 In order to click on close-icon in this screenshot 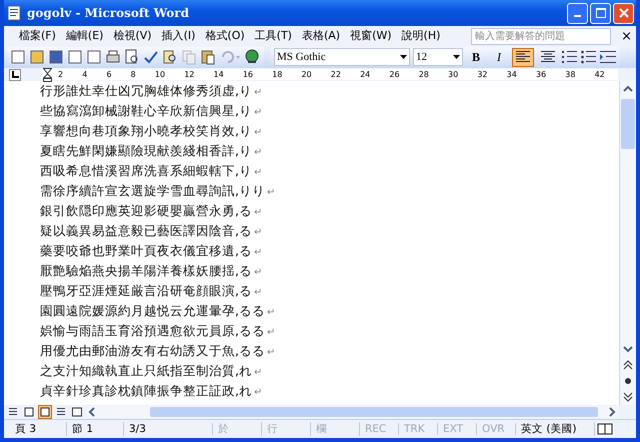, I will do `click(623, 13)`.